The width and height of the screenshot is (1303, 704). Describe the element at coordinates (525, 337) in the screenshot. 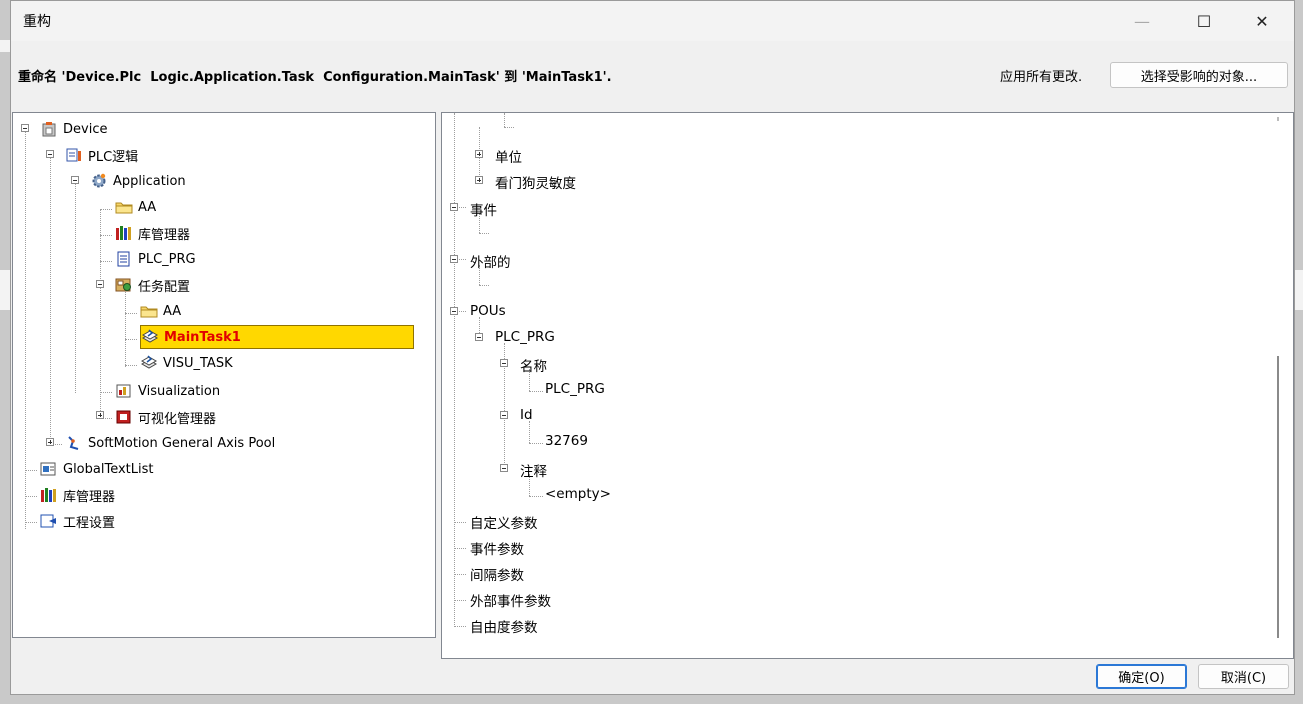

I see `detail-pou-plc-prg: PLC_PRG` at that location.